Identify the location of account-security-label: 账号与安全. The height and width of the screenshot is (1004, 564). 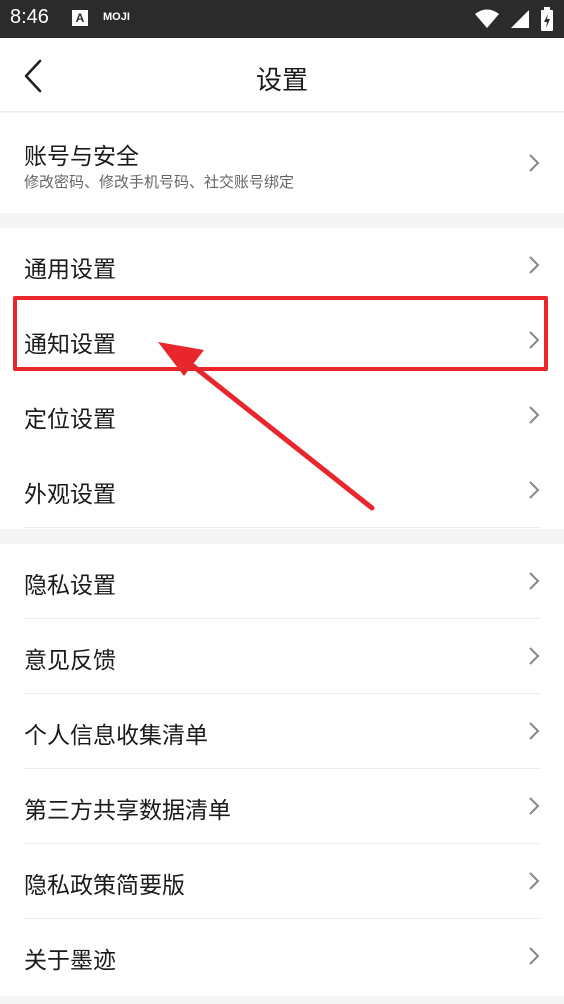
(81, 157).